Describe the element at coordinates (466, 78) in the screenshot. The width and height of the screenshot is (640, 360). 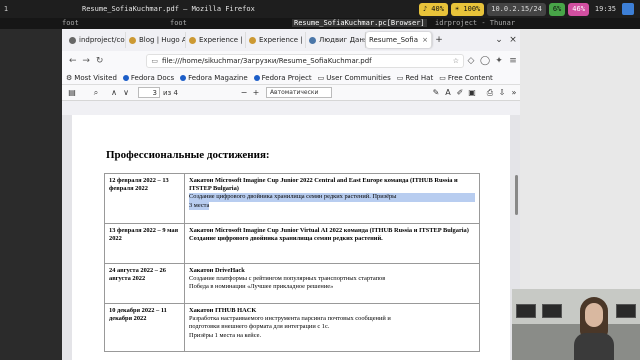
I see `bookmark-free-content: ▭ Free Content` at that location.